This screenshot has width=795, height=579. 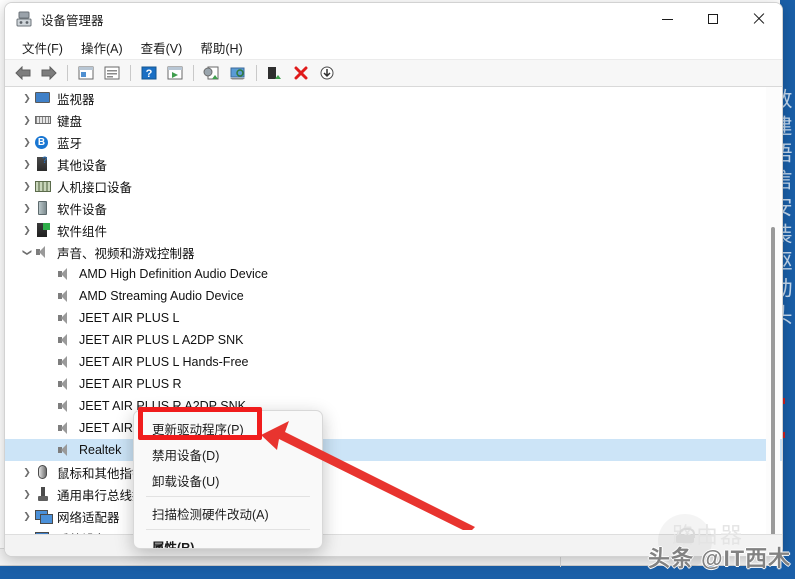 What do you see at coordinates (130, 384) in the screenshot?
I see `tree-row-label: JEET AIR PLUS R` at bounding box center [130, 384].